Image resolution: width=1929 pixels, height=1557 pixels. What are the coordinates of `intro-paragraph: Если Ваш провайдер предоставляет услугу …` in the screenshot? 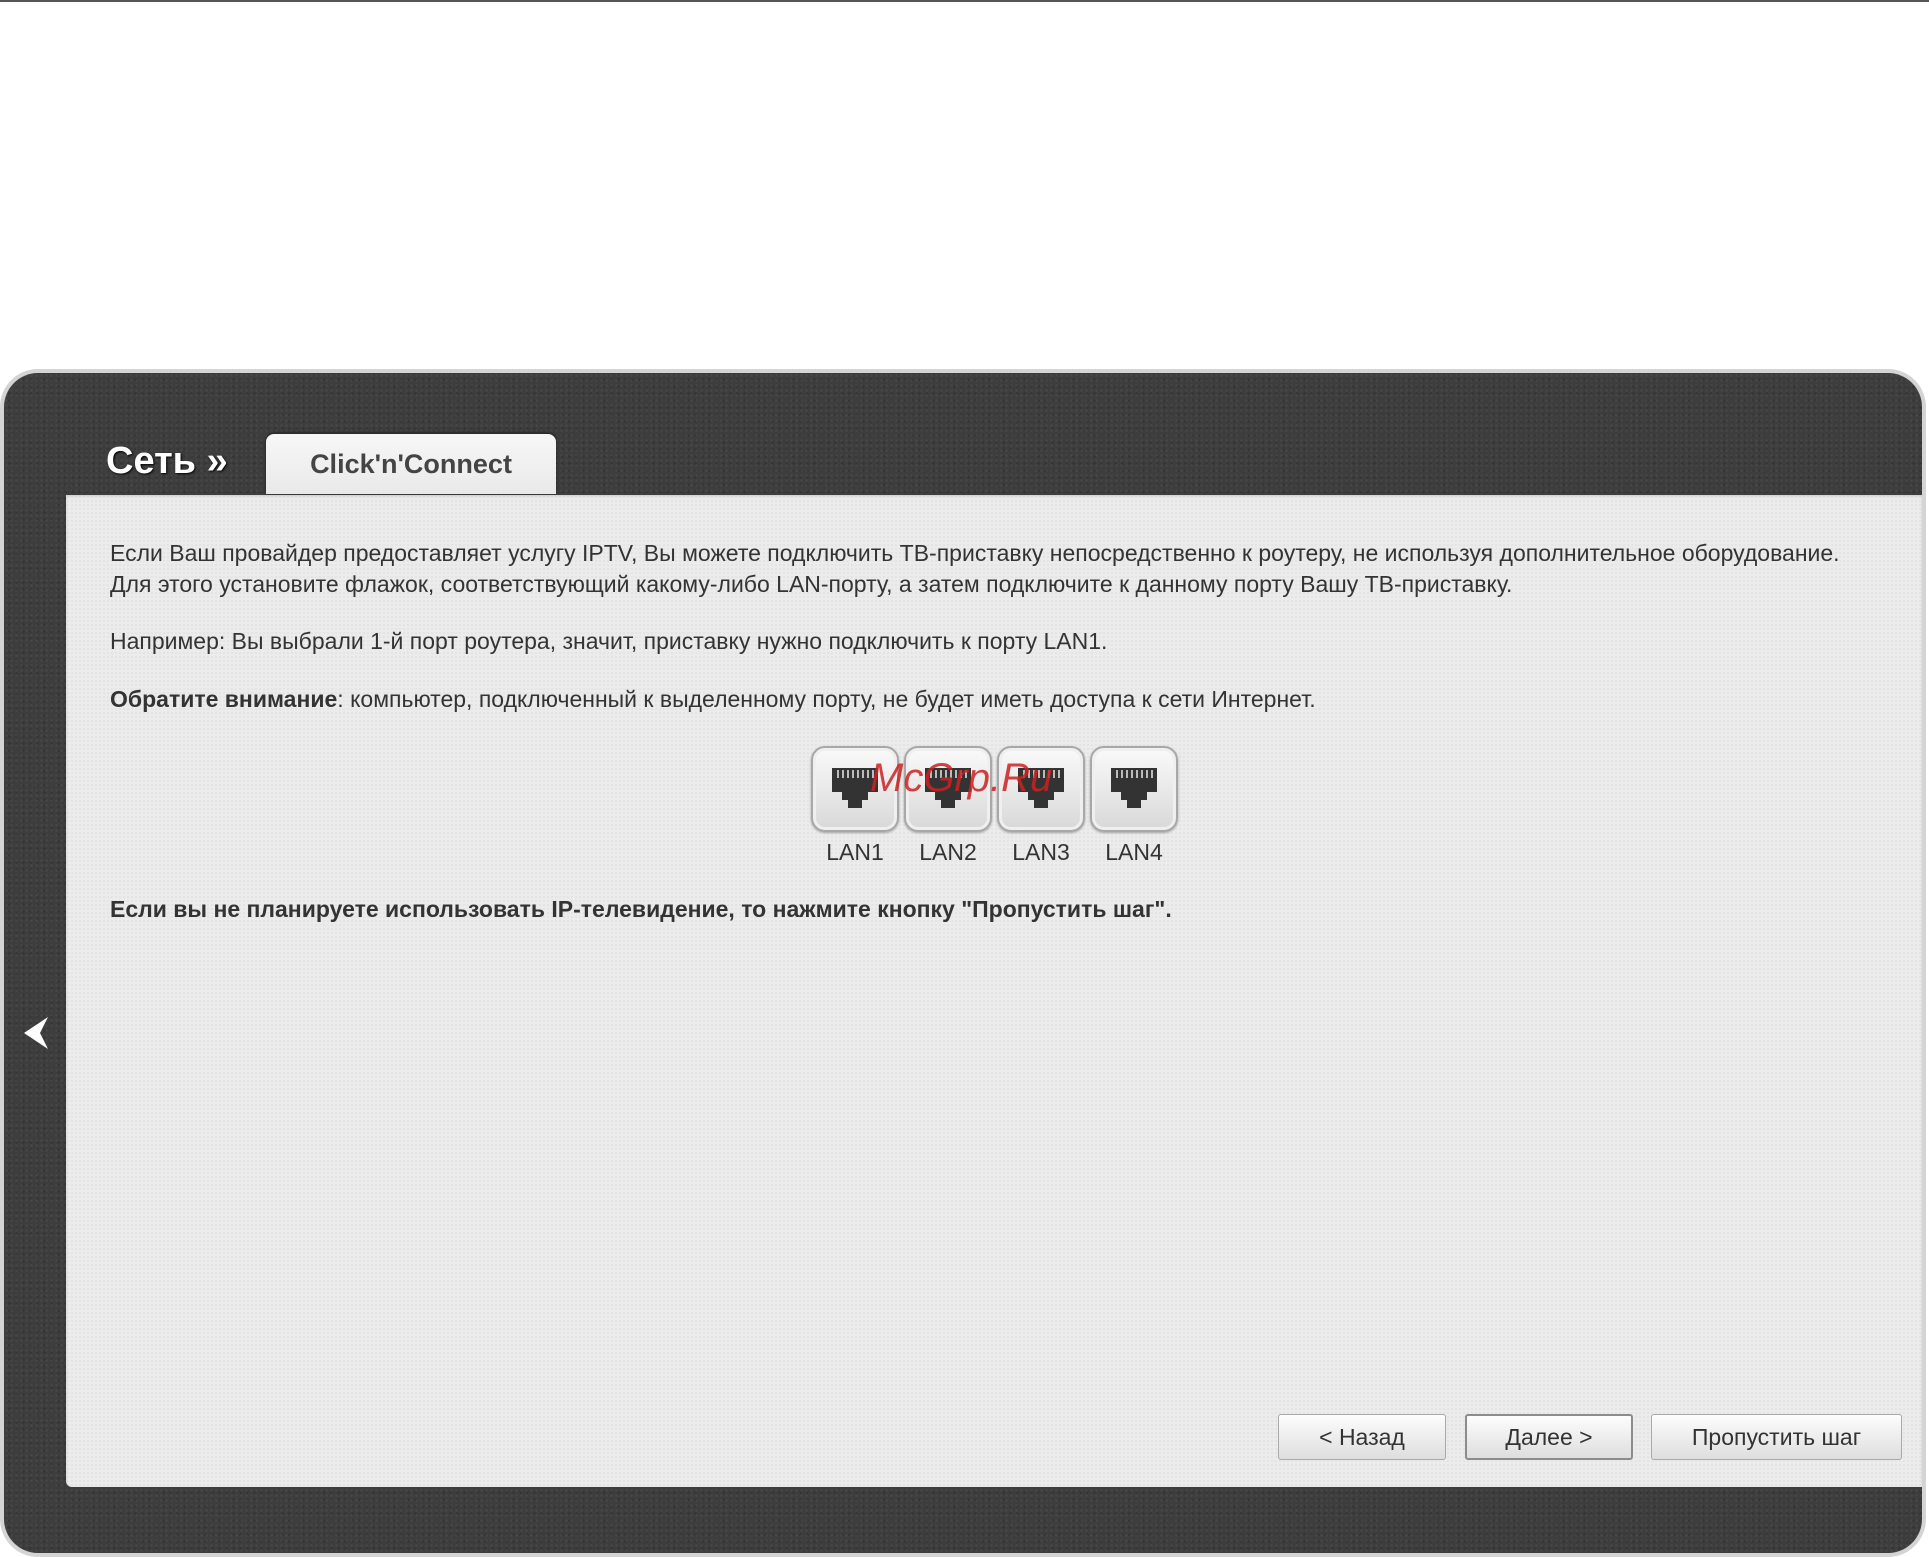 It's located at (975, 568).